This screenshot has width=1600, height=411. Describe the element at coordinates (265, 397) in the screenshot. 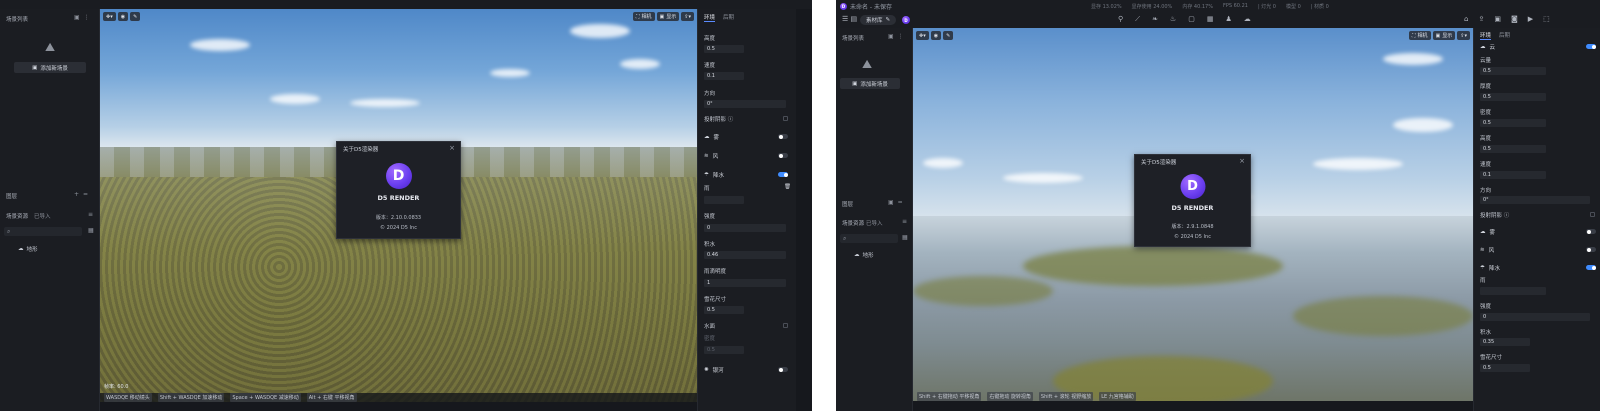

I see `hint: Space + WASDQE 减速移动` at that location.